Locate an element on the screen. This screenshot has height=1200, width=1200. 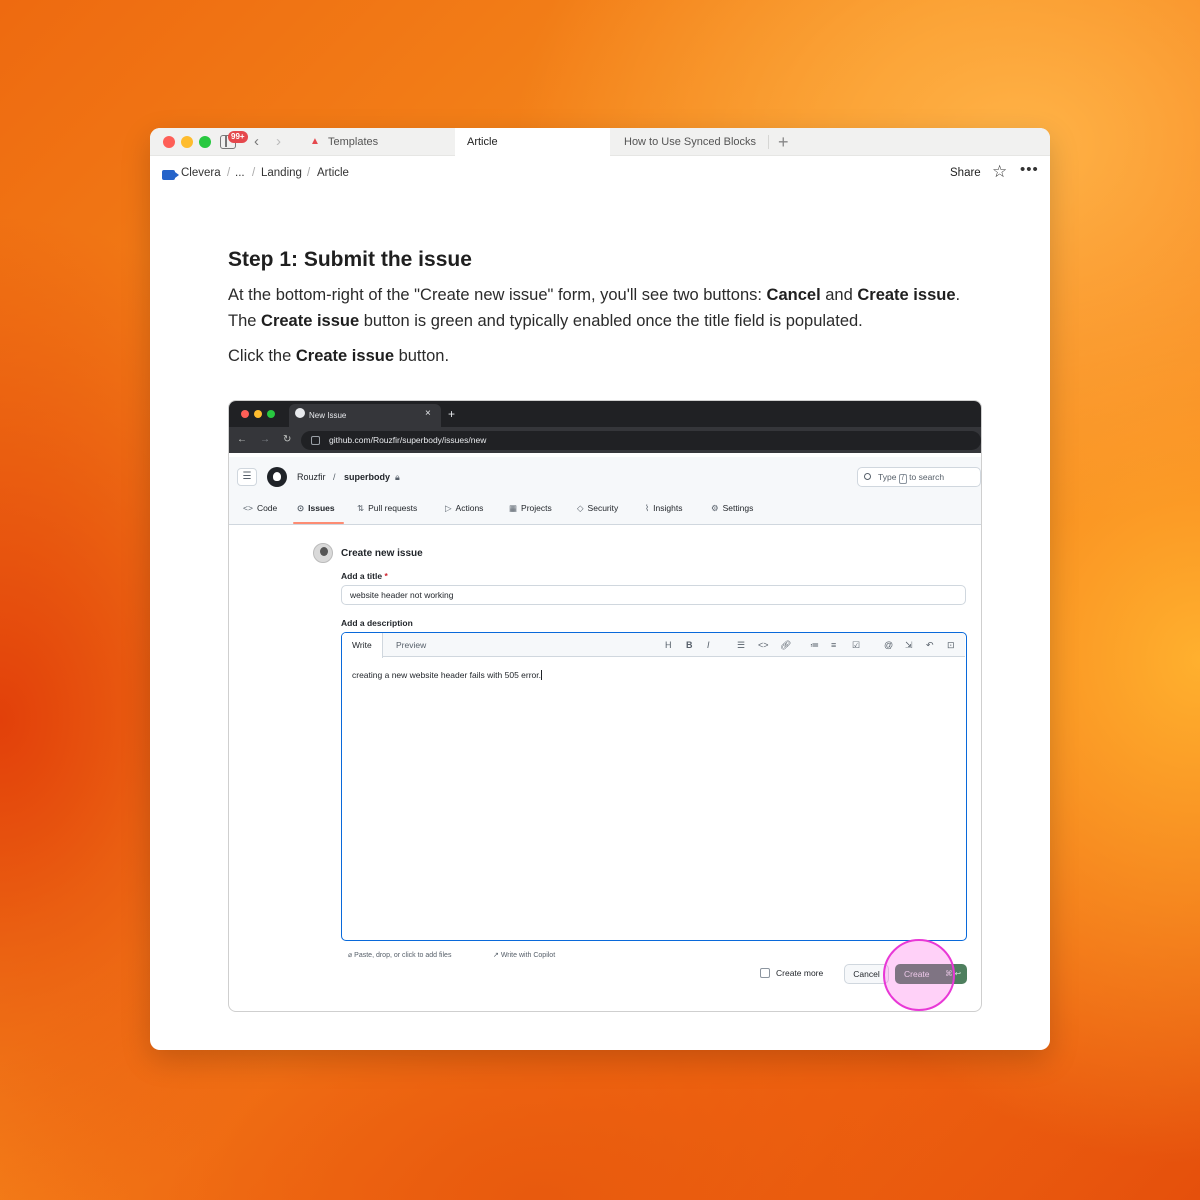
numbered-list-icon: ≡ is located at coordinates (833, 645).